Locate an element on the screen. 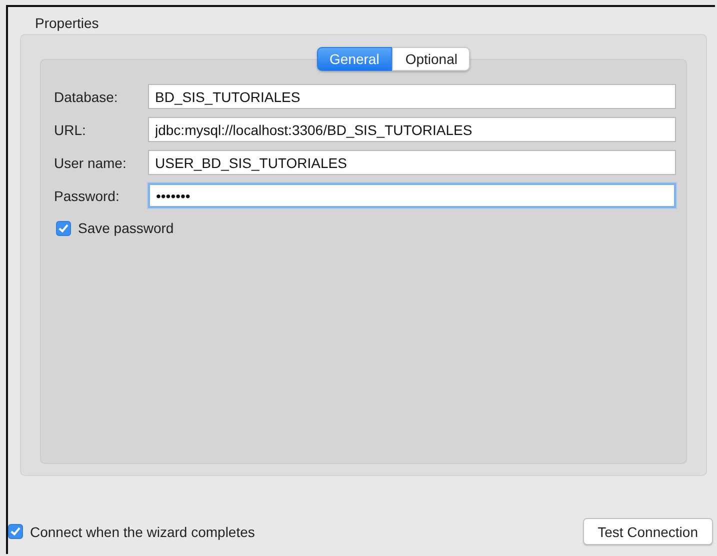  tab: Optional is located at coordinates (431, 59).